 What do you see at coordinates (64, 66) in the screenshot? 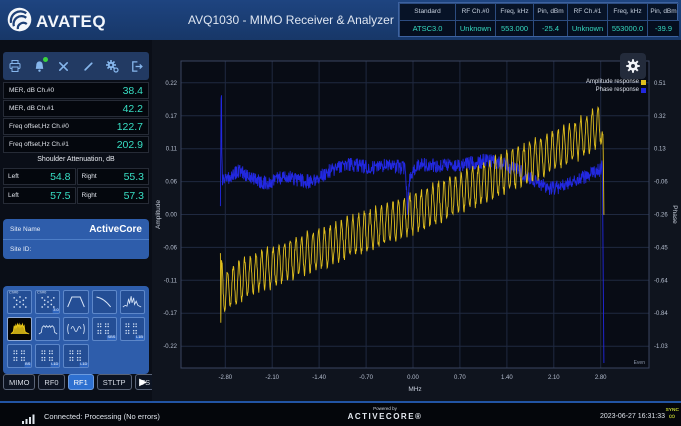
I see `tools-button` at bounding box center [64, 66].